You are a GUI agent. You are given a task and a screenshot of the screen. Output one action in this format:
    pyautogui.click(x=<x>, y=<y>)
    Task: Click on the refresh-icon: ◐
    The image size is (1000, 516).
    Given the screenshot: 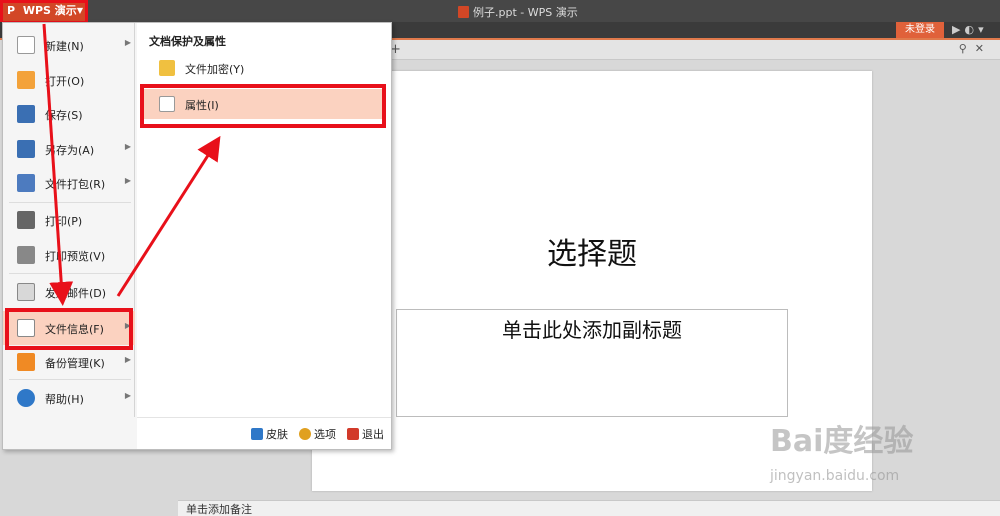 What is the action you would take?
    pyautogui.click(x=971, y=29)
    